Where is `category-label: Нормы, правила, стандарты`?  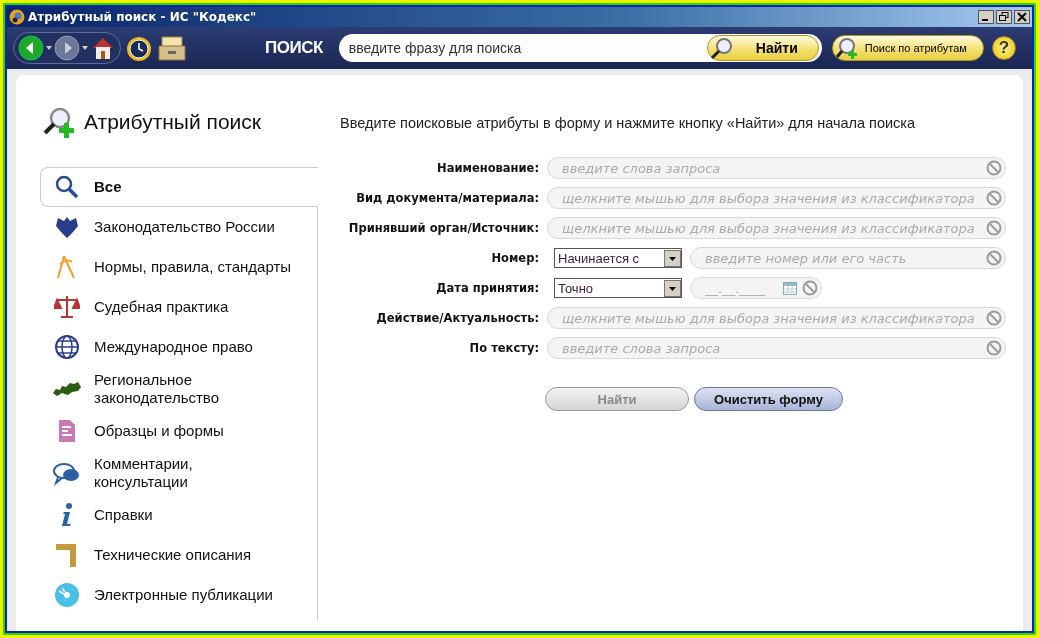
category-label: Нормы, правила, стандарты is located at coordinates (193, 267).